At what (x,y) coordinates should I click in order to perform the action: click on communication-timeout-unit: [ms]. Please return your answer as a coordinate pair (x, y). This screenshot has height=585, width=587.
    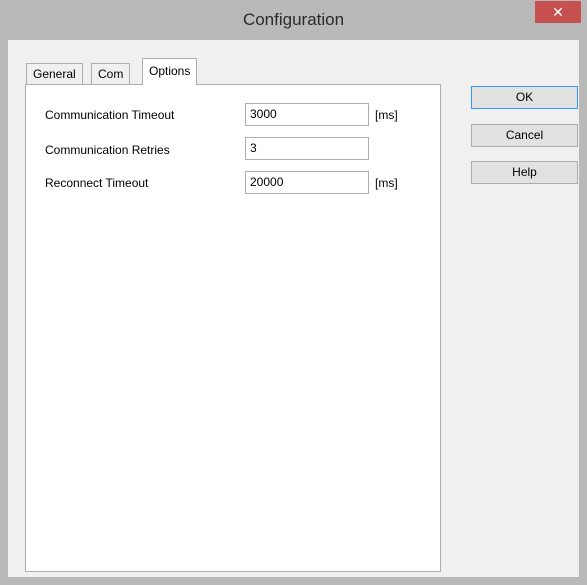
    Looking at the image, I should click on (386, 115).